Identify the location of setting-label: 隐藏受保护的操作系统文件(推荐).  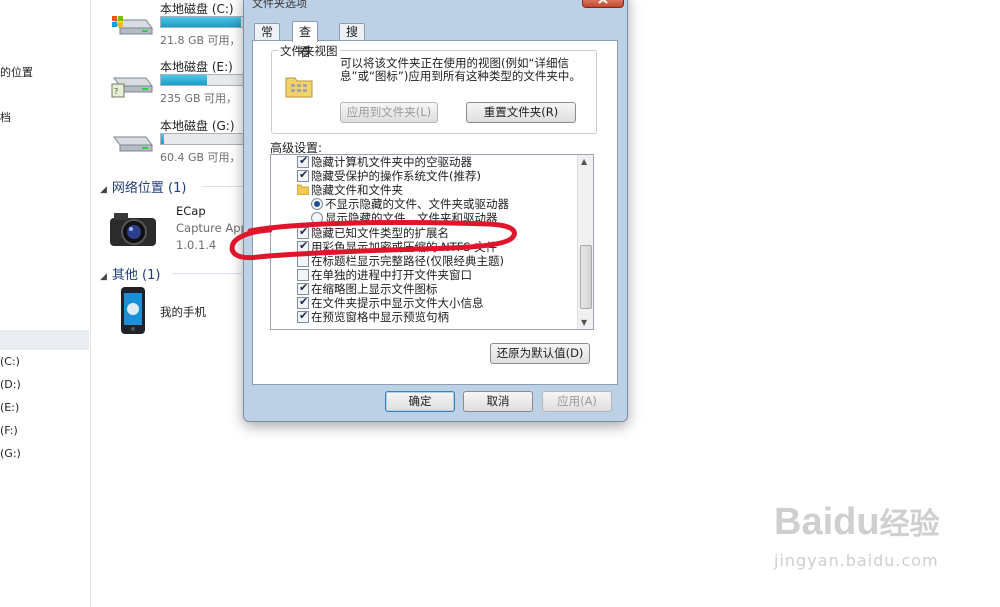
(396, 176).